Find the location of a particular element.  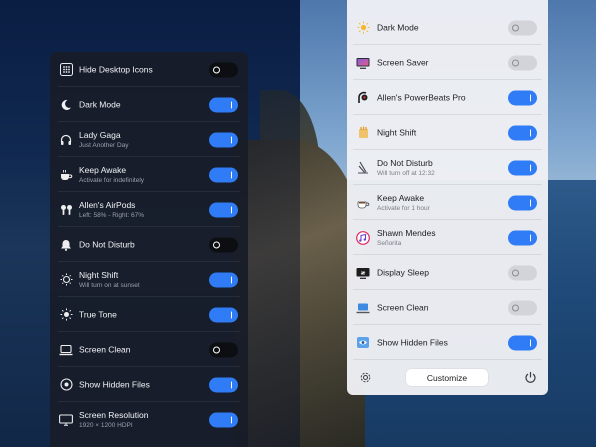

item-subtitle: Just Another Day is located at coordinates (104, 145).